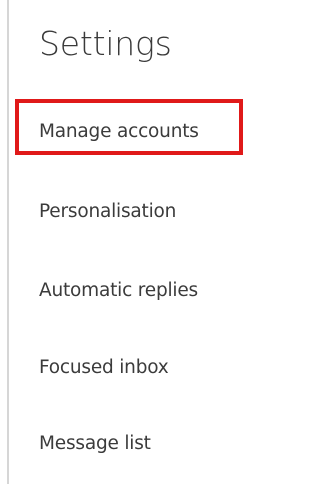  Describe the element at coordinates (118, 290) in the screenshot. I see `nav-item-automatic-replies: Automatic replies` at that location.